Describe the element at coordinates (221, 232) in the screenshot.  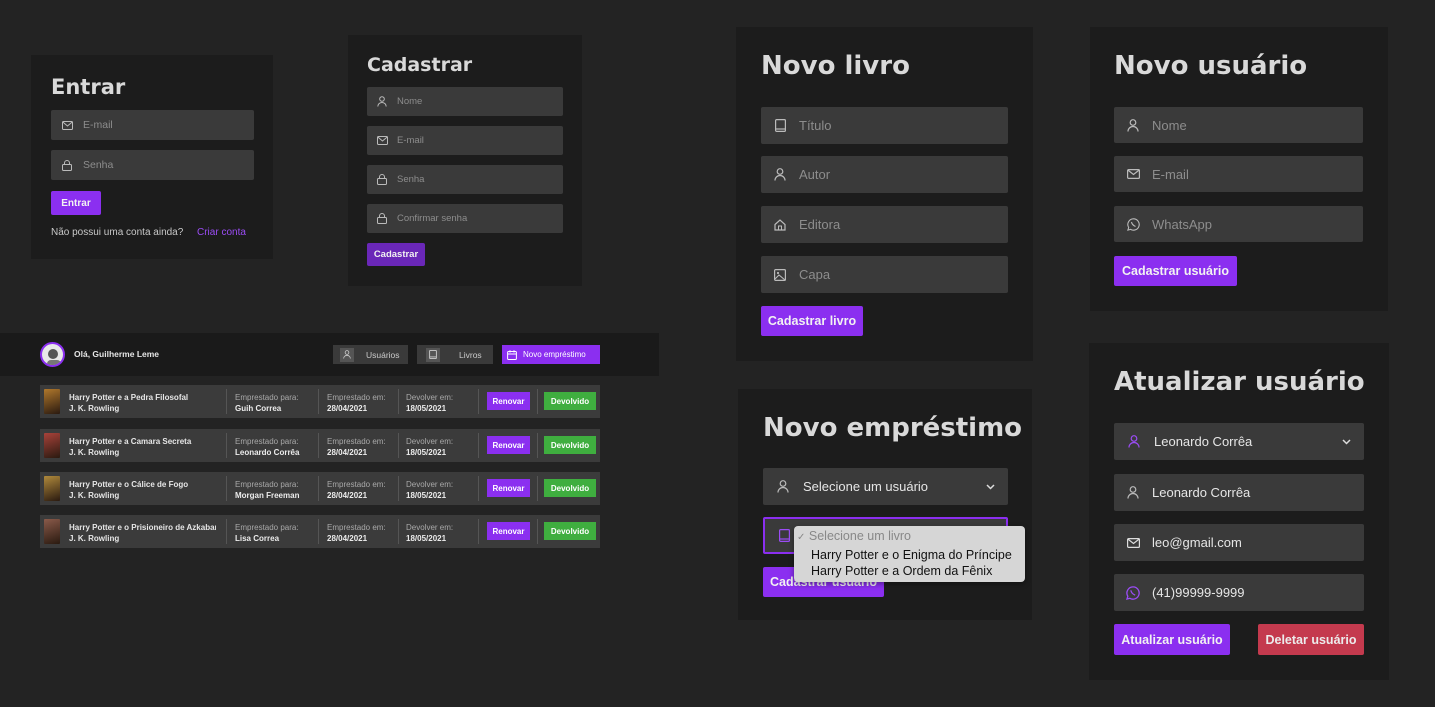
I see `create-account-link: Criar conta` at that location.